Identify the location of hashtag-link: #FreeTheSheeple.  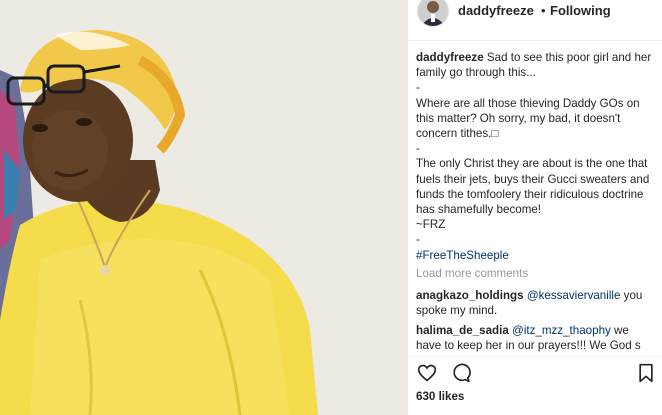
(462, 255).